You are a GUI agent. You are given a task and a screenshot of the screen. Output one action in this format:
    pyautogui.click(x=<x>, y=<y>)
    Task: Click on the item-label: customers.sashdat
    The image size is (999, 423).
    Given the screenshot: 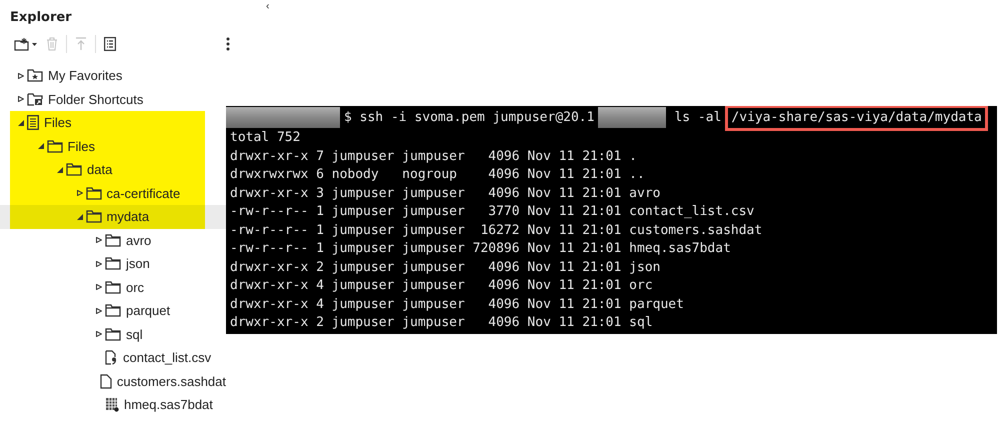 What is the action you would take?
    pyautogui.click(x=171, y=381)
    